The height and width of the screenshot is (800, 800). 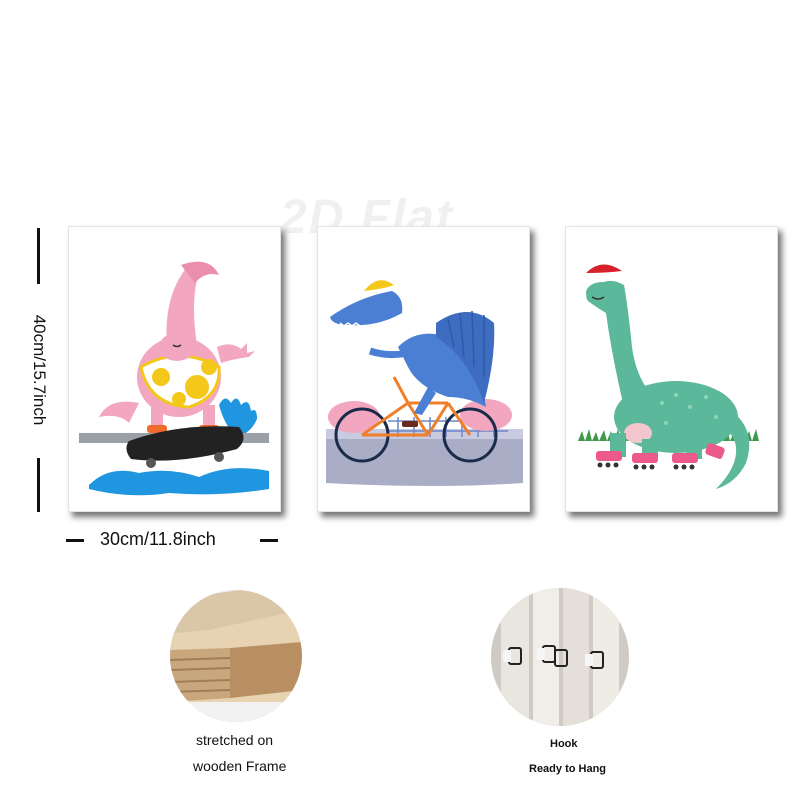 I want to click on height-label: 40cm/15.7inch, so click(x=39, y=370).